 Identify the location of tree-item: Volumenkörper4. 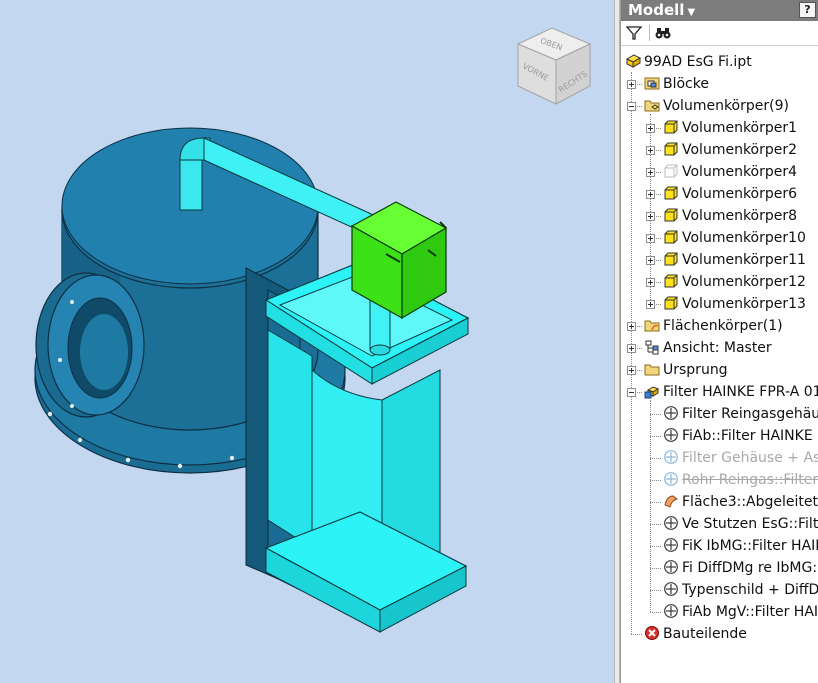
(730, 172).